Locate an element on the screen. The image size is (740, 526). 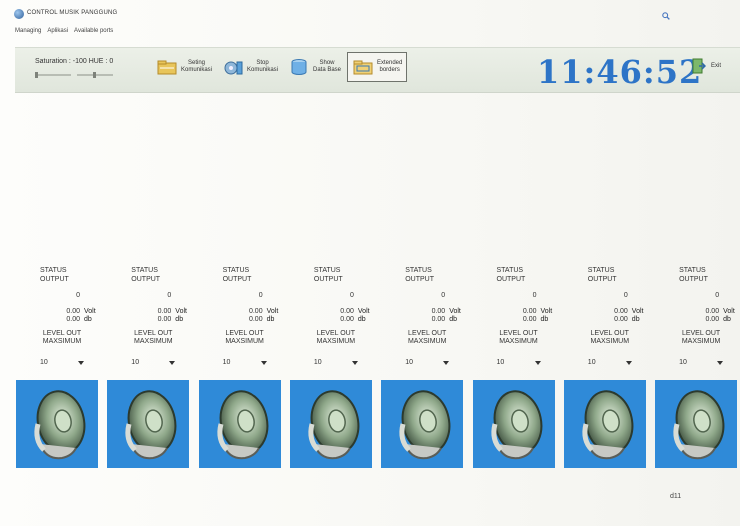
menu-item-available-ports: Available ports is located at coordinates (93, 33).